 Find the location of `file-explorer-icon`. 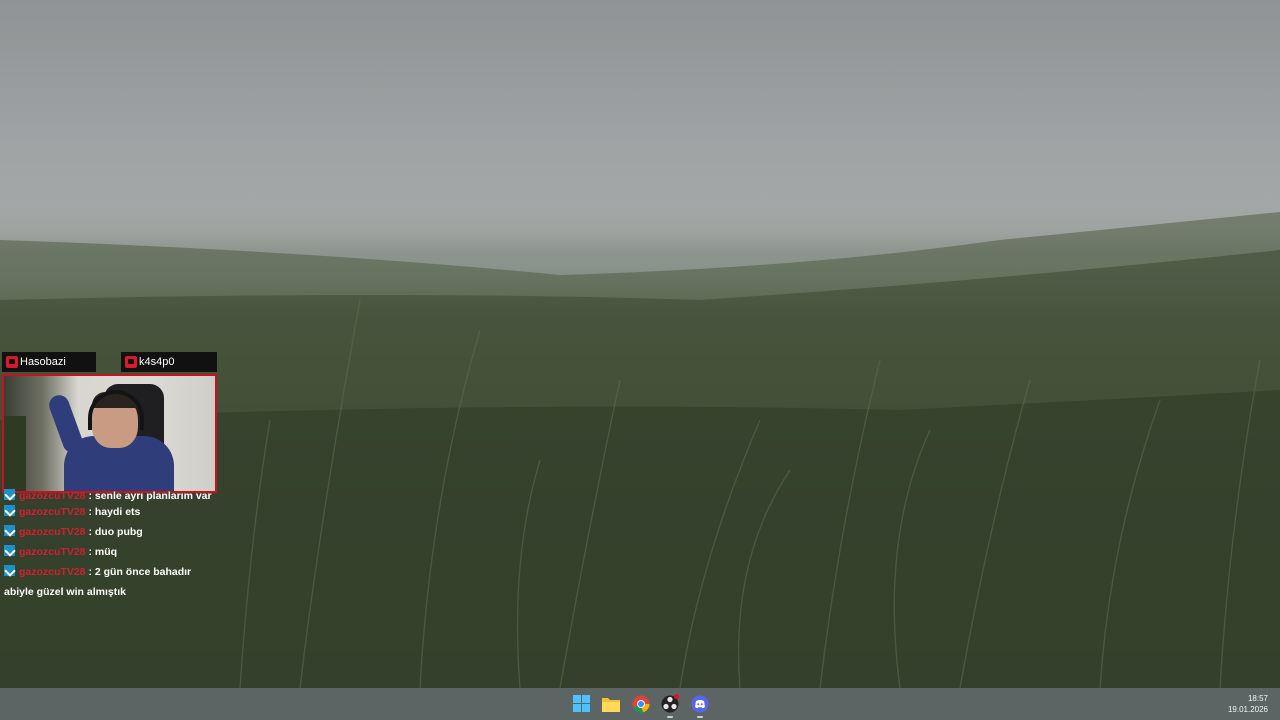

file-explorer-icon is located at coordinates (611, 704).